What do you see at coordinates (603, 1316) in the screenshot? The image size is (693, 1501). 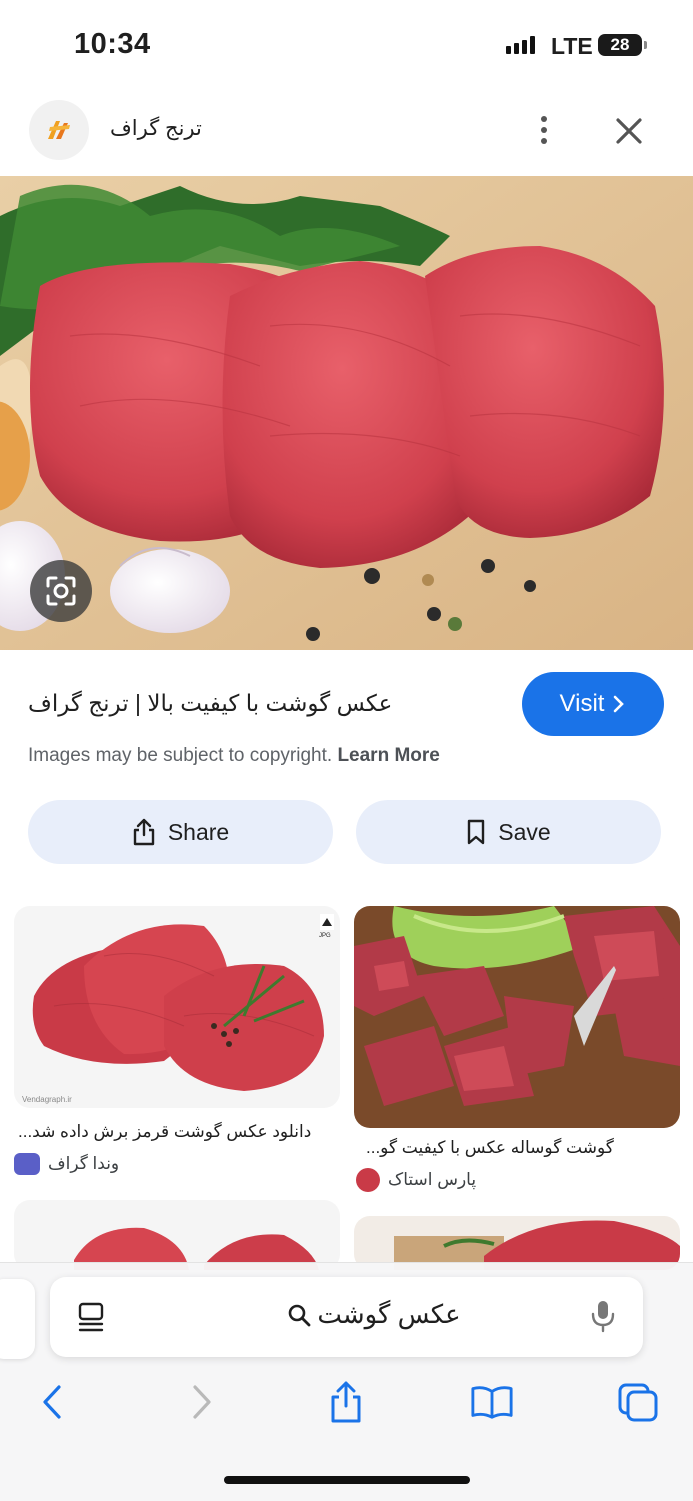 I see `mic-icon` at bounding box center [603, 1316].